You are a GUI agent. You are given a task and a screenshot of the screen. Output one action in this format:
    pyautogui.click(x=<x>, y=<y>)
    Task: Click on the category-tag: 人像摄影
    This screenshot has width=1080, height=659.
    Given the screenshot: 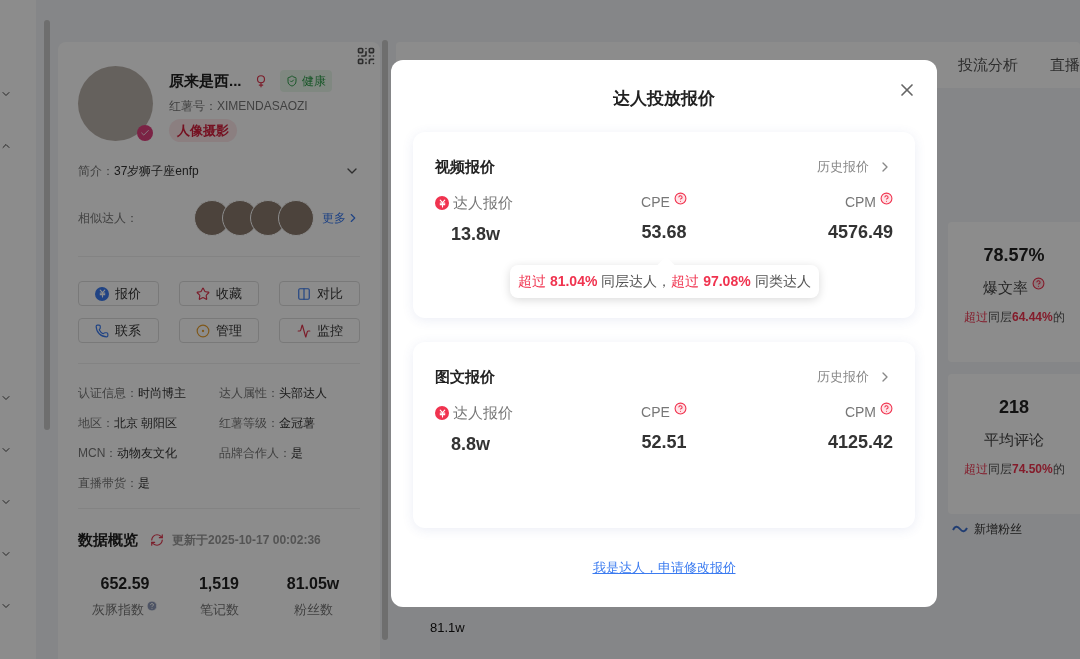 What is the action you would take?
    pyautogui.click(x=203, y=130)
    